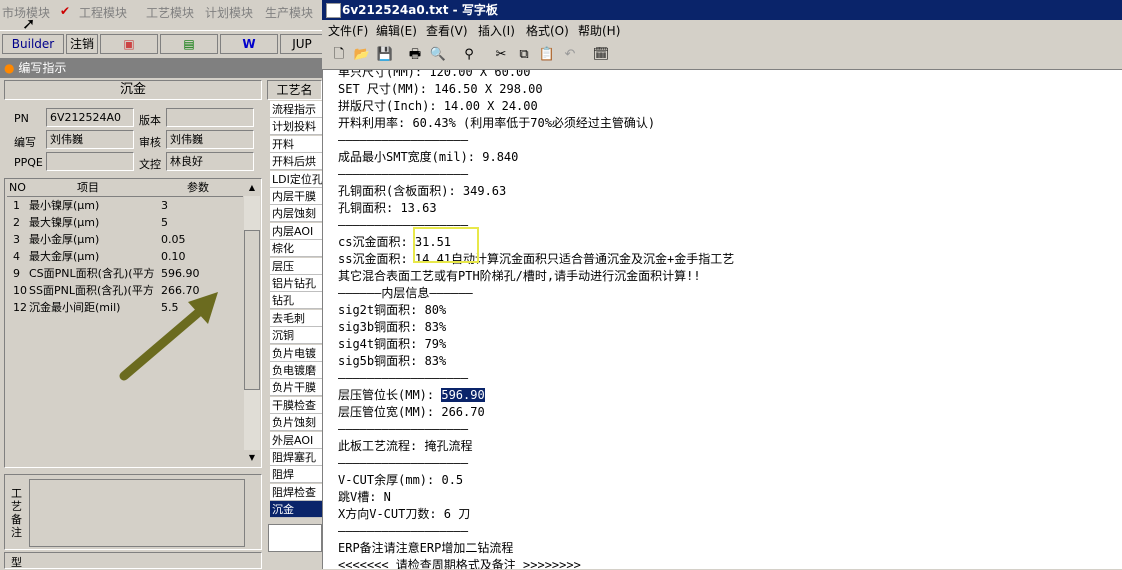 The image size is (1122, 570). I want to click on document-line: 孔铜面积(含板面积): 349.63, so click(422, 191).